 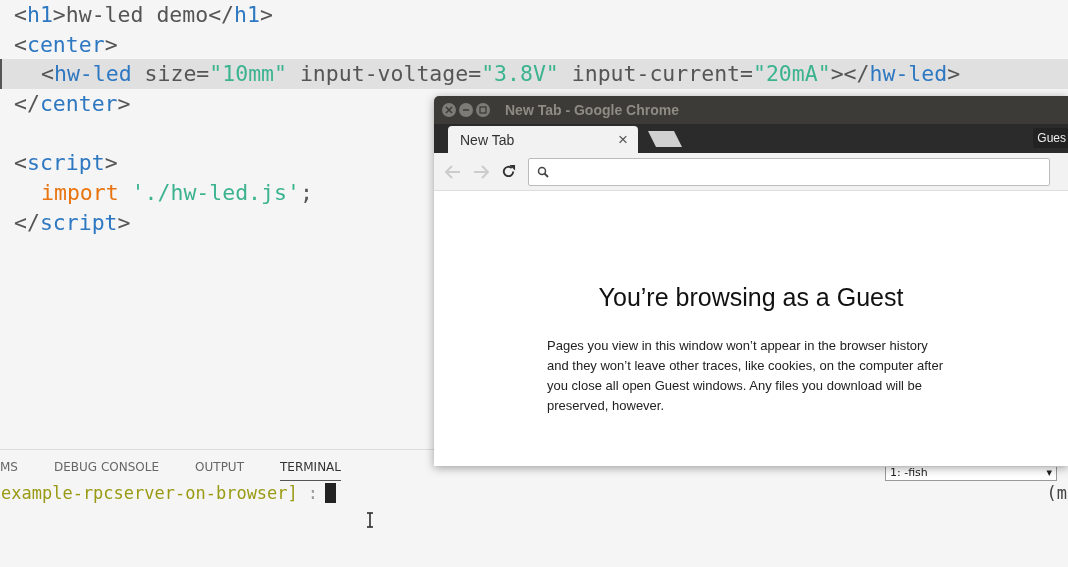 What do you see at coordinates (370, 520) in the screenshot?
I see `text-cursor-icon` at bounding box center [370, 520].